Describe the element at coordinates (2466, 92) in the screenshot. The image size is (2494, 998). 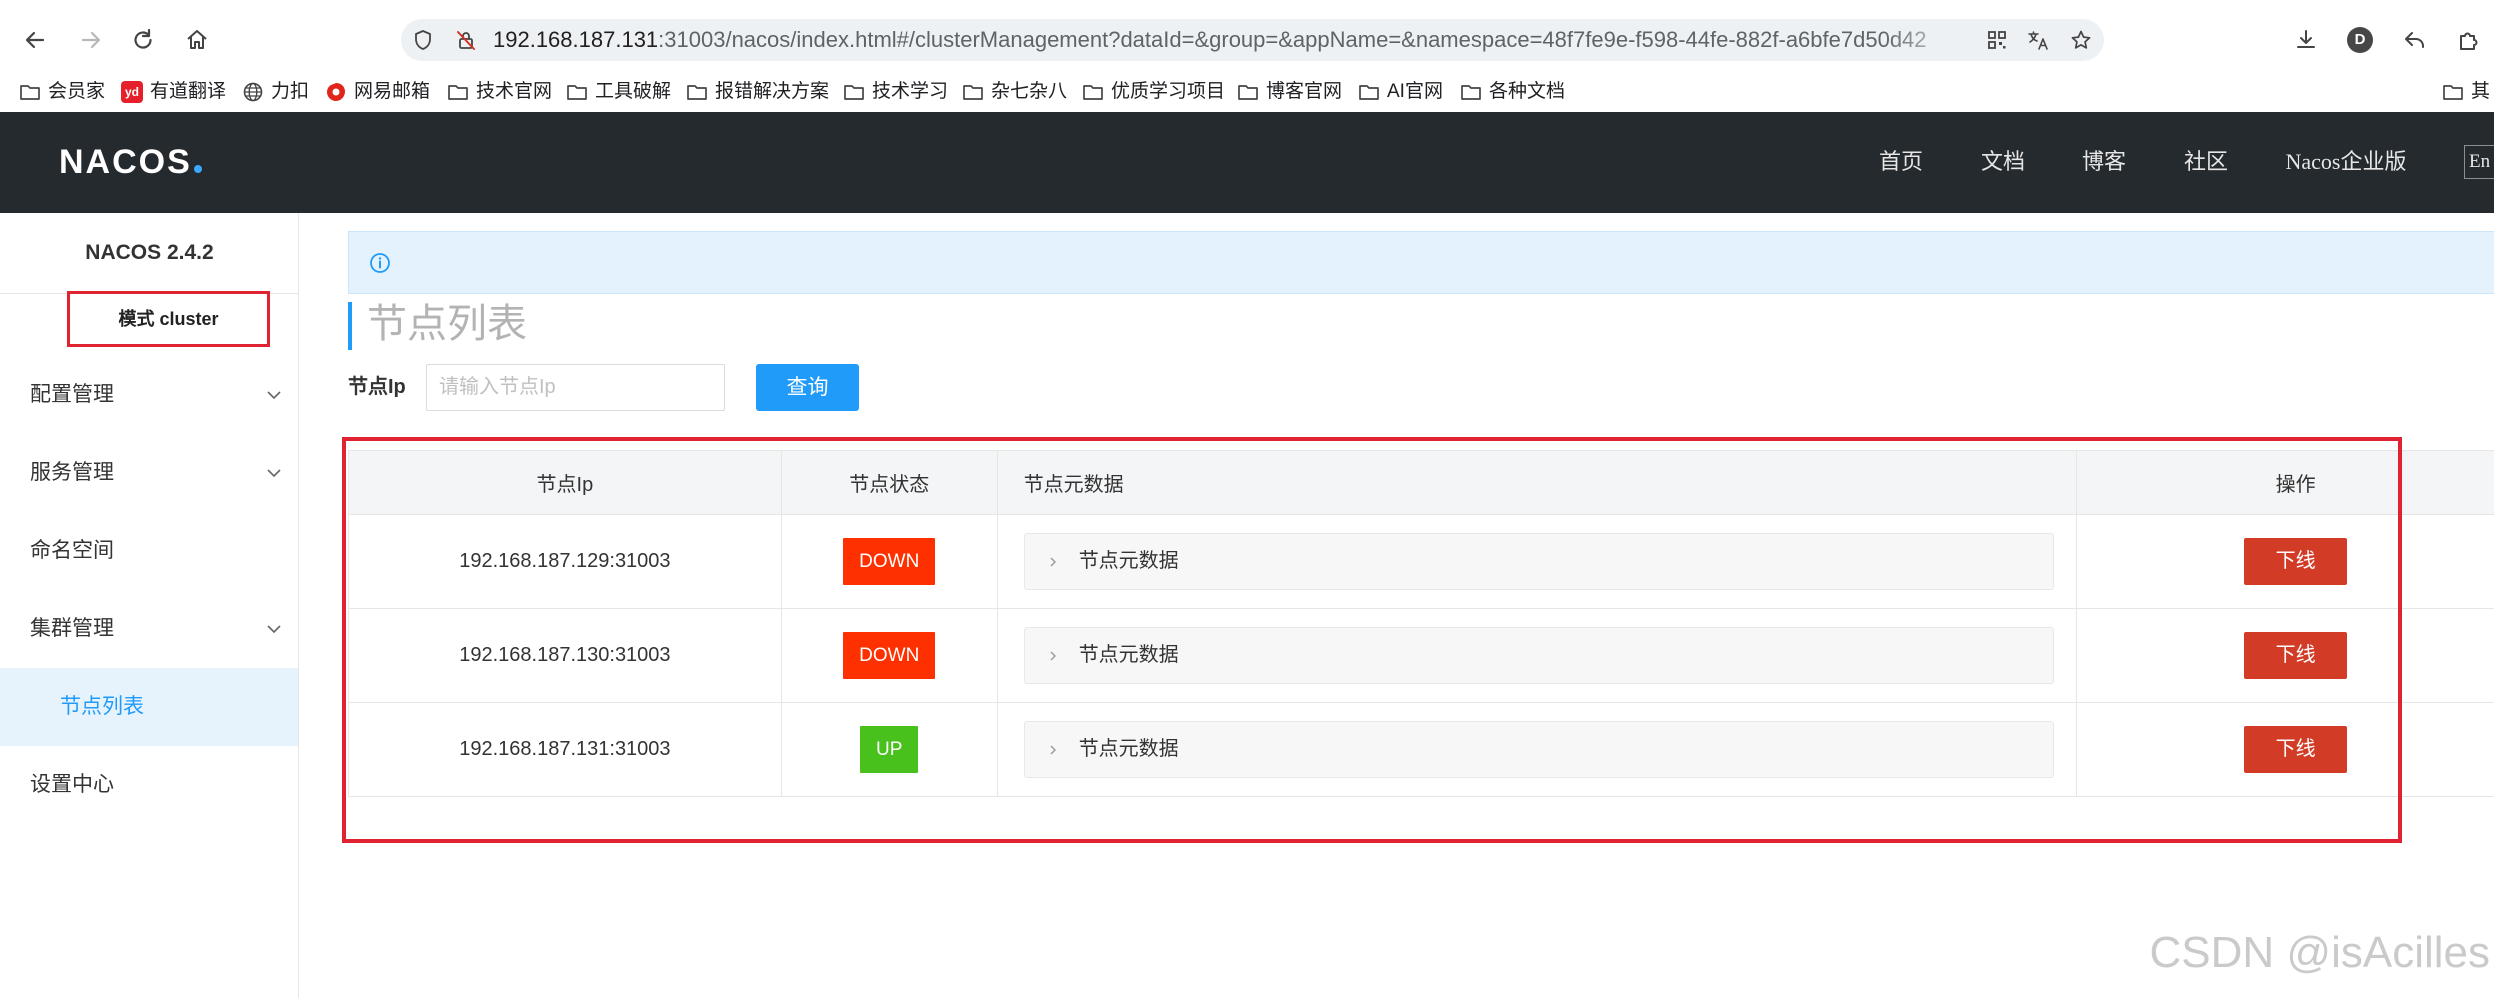
I see `bookmark-item: 其` at that location.